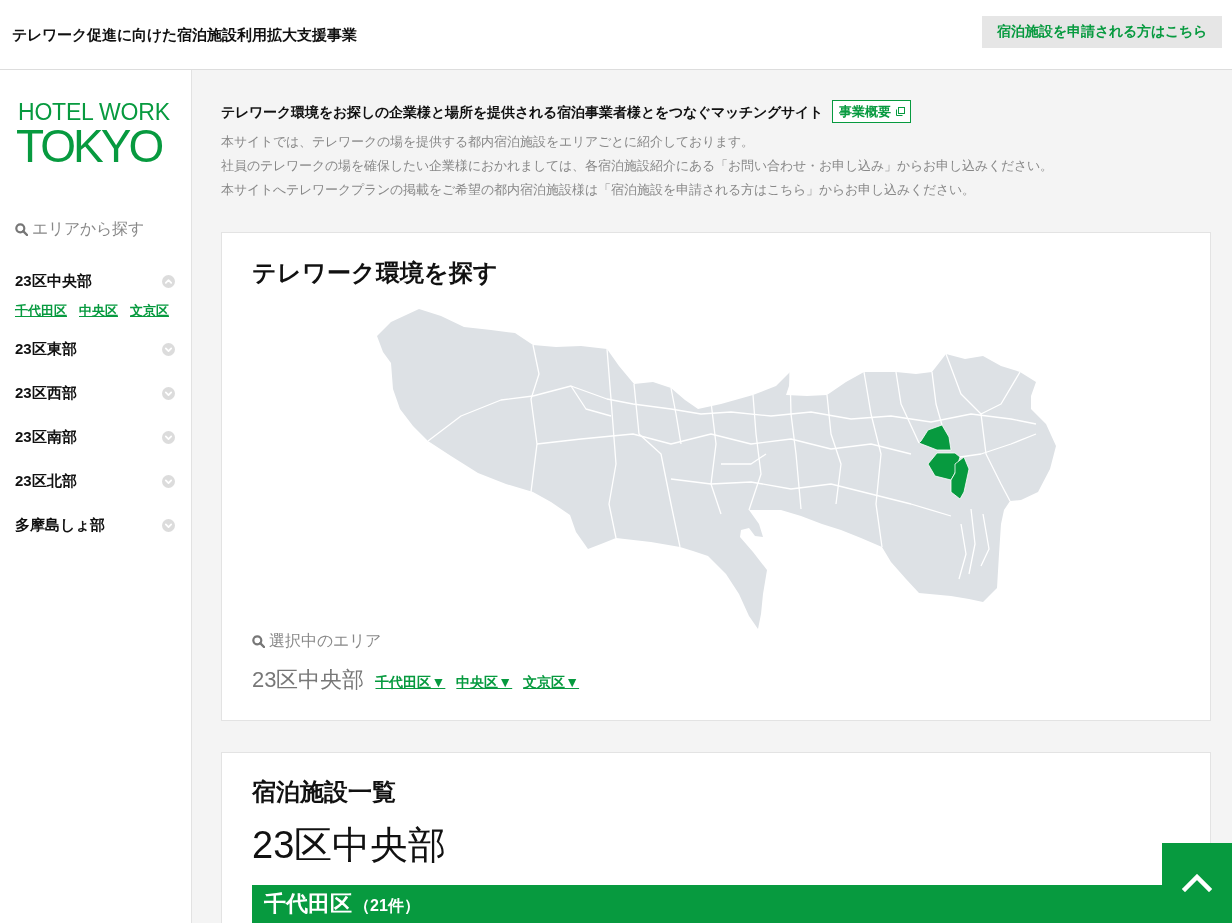 The image size is (1232, 923). Describe the element at coordinates (149, 311) in the screenshot. I see `ward-link: 文京区` at that location.